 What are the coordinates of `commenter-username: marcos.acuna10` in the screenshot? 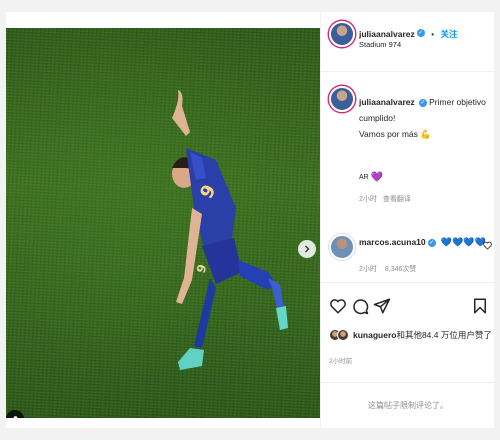 It's located at (392, 242).